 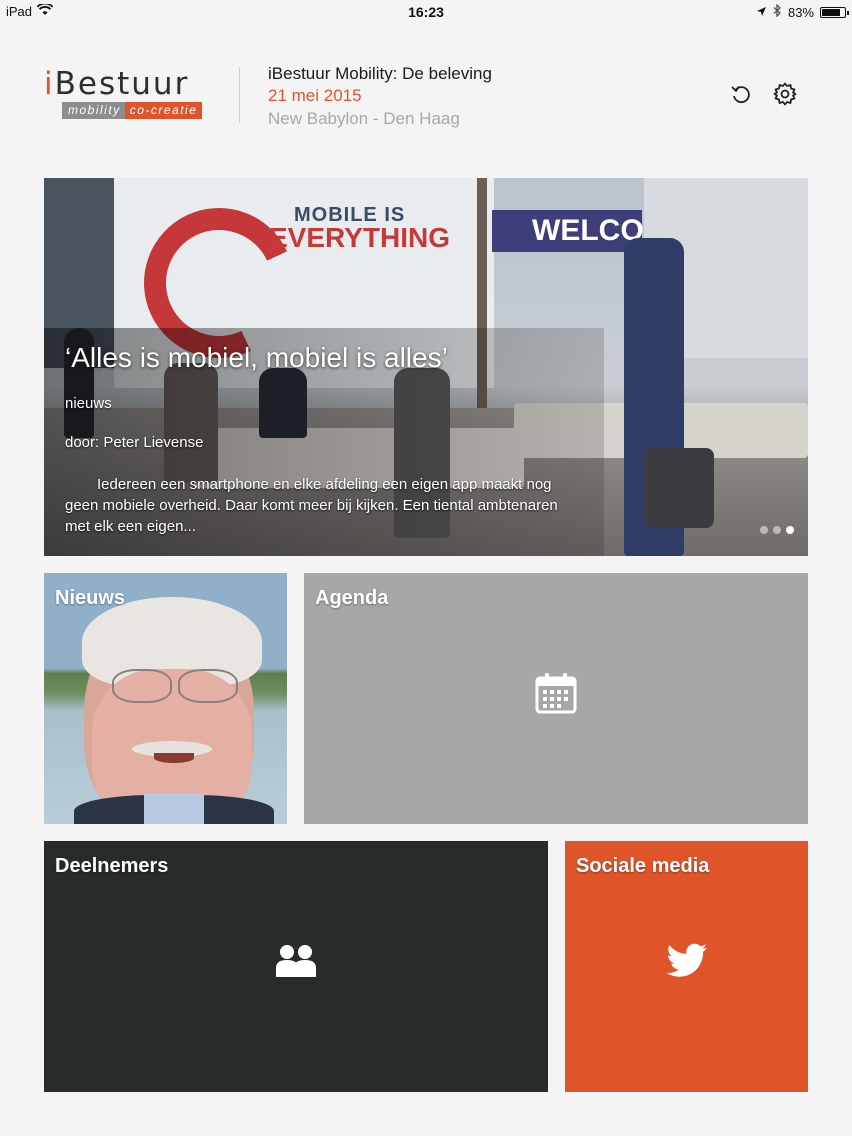 I want to click on event-location: New Babylon - Den Haag, so click(x=364, y=118).